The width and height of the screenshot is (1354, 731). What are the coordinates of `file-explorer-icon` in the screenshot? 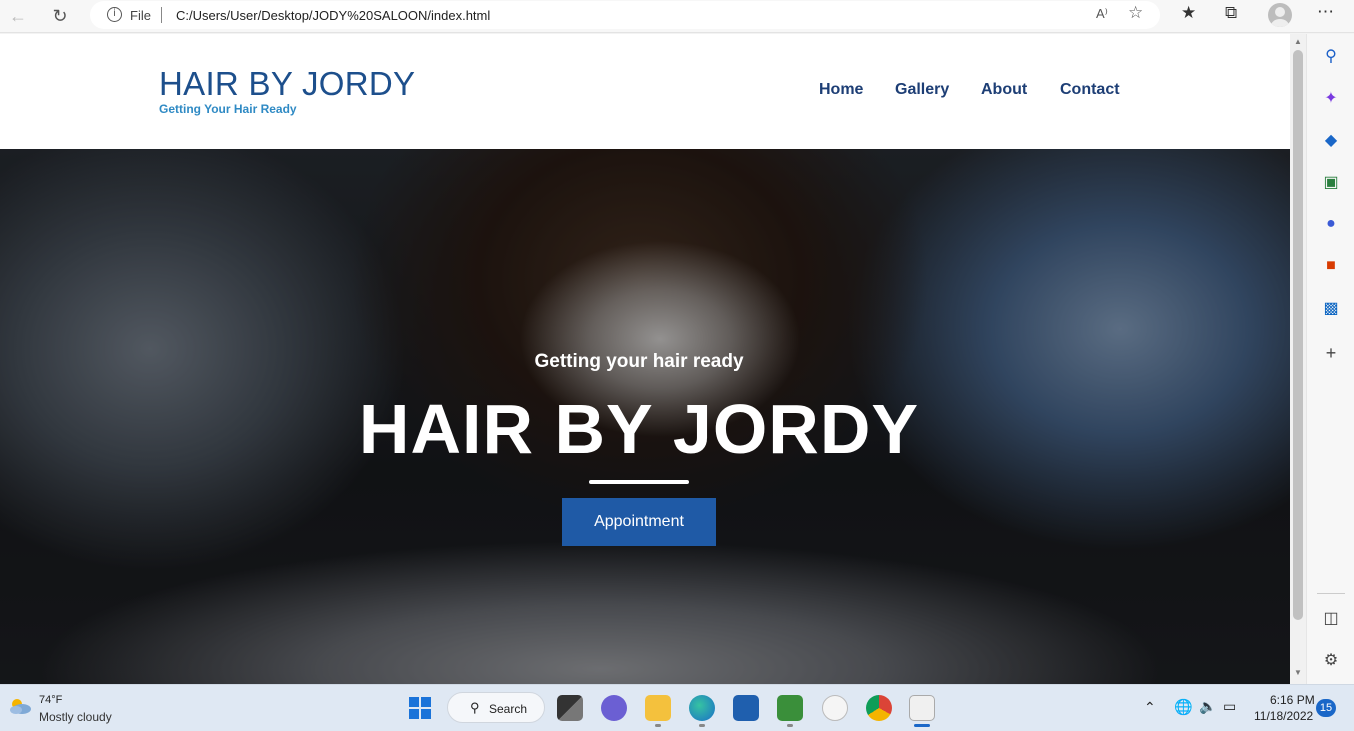 It's located at (658, 708).